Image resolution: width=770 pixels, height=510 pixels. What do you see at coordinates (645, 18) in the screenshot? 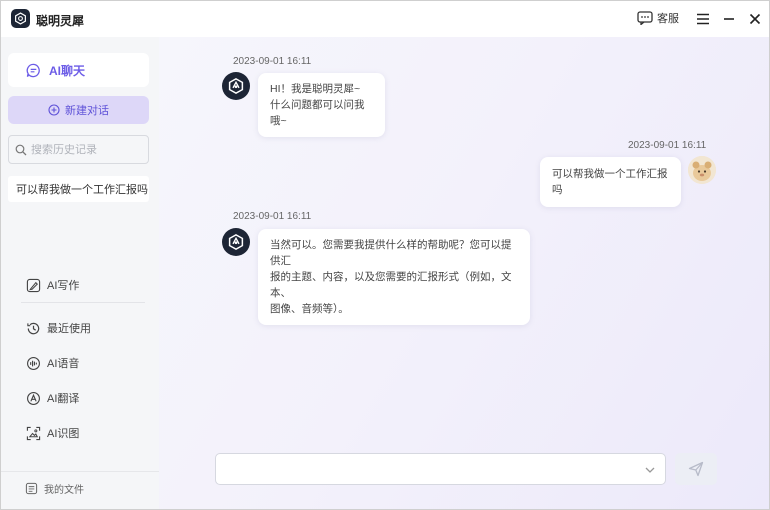
I see `chat-bubble-icon` at bounding box center [645, 18].